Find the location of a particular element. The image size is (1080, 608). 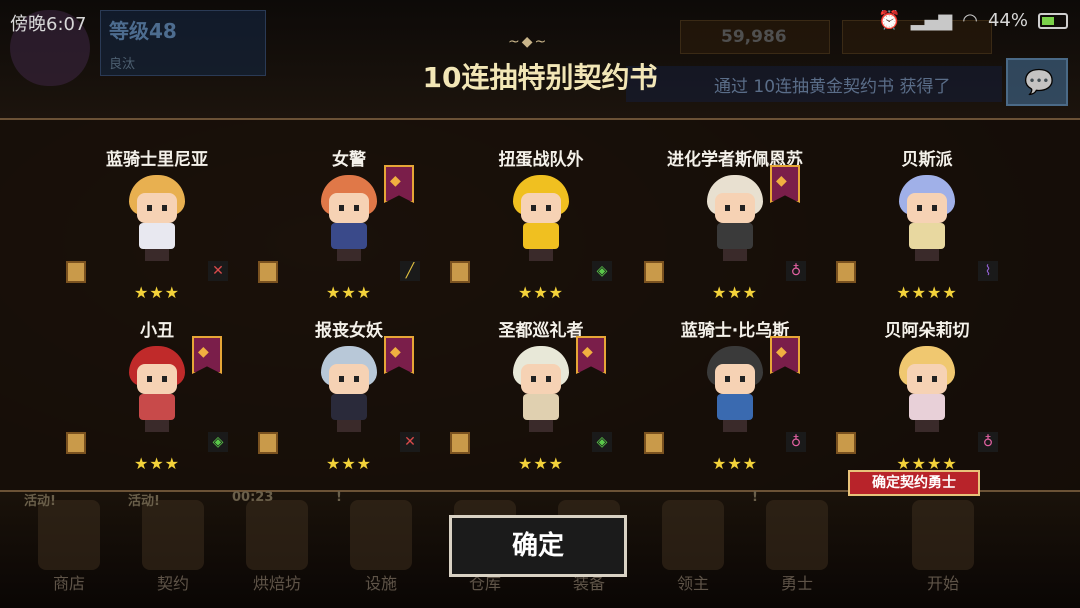

nav-item: ! 勇士 is located at coordinates (797, 545).